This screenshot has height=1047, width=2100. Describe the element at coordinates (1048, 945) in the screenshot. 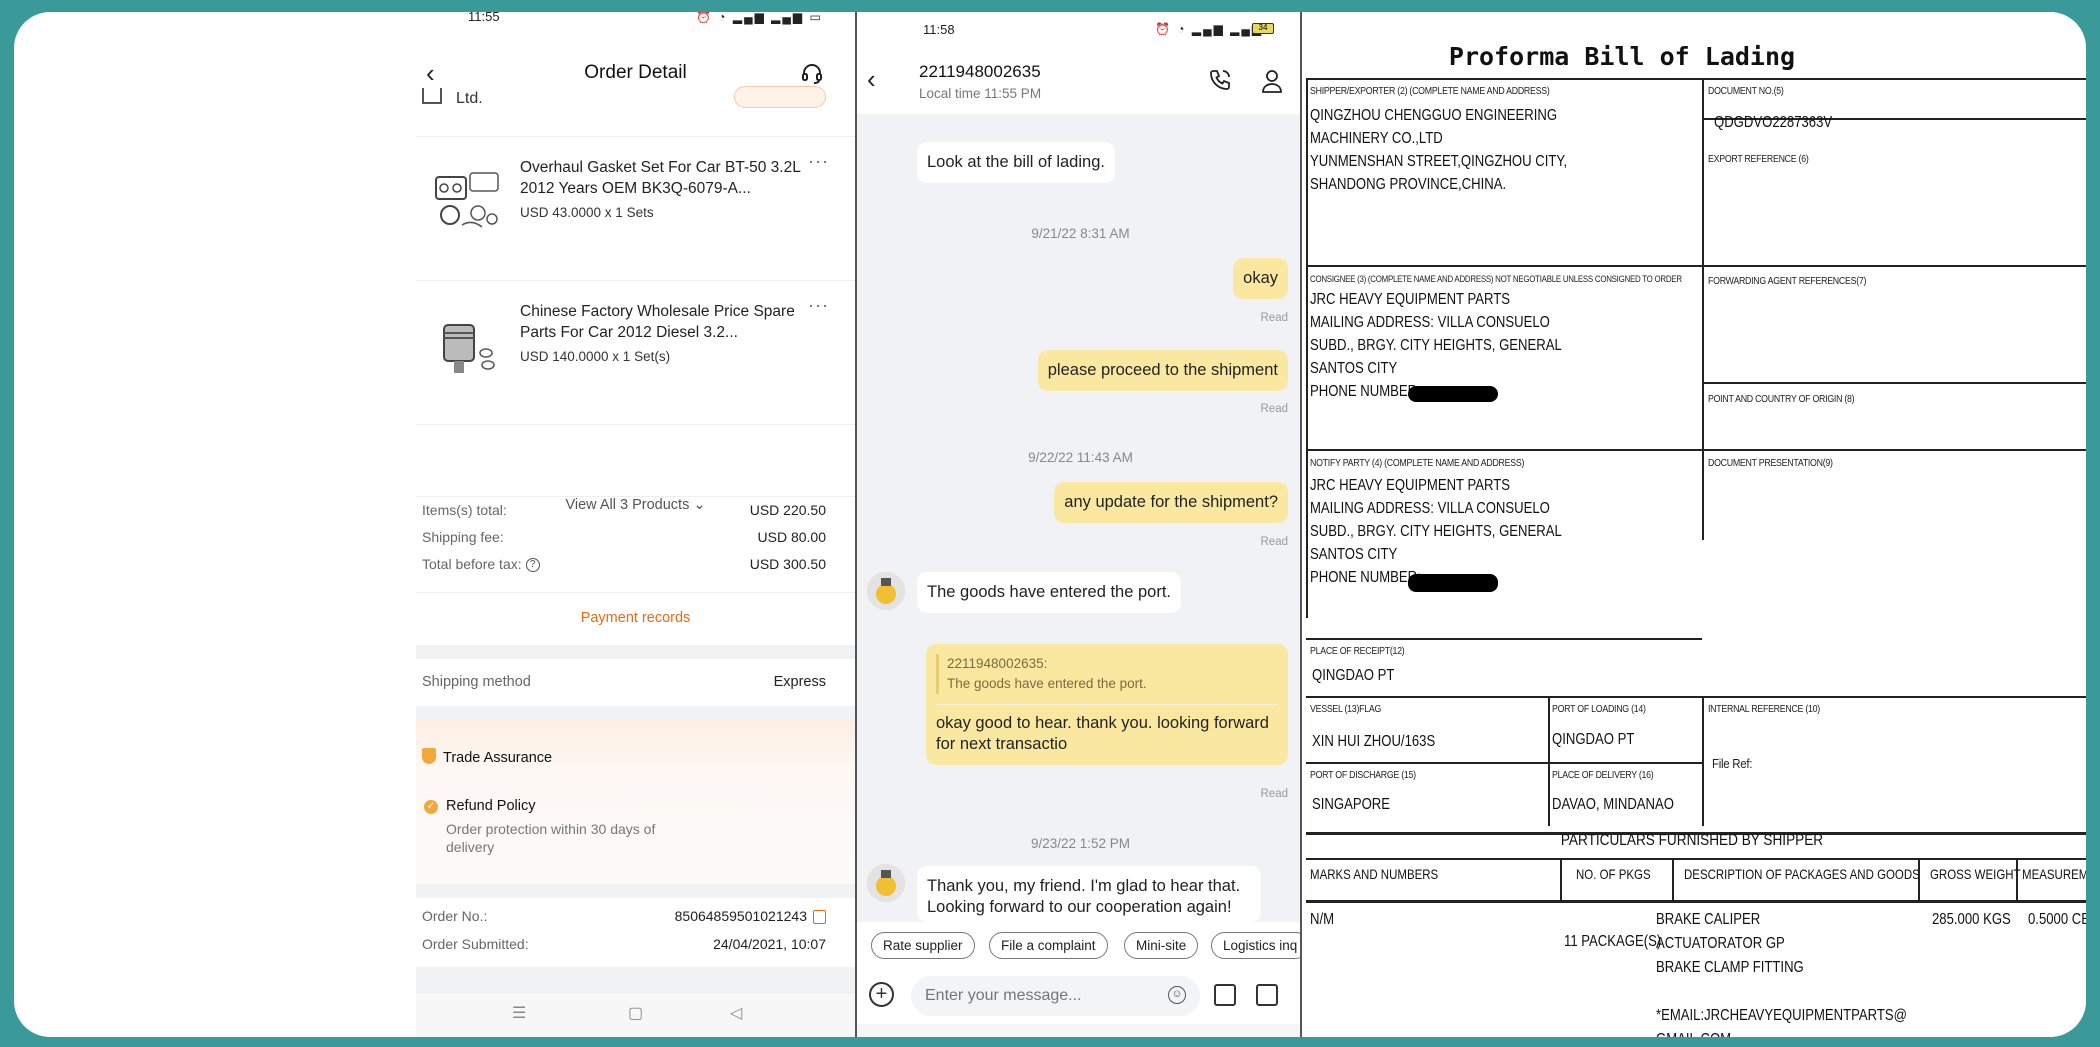

I see `file-complaint-chip: File a complaint` at that location.